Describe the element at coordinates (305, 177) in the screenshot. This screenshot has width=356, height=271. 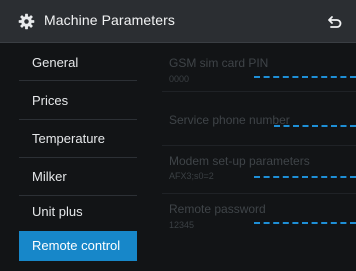
I see `modem-setup-input` at that location.